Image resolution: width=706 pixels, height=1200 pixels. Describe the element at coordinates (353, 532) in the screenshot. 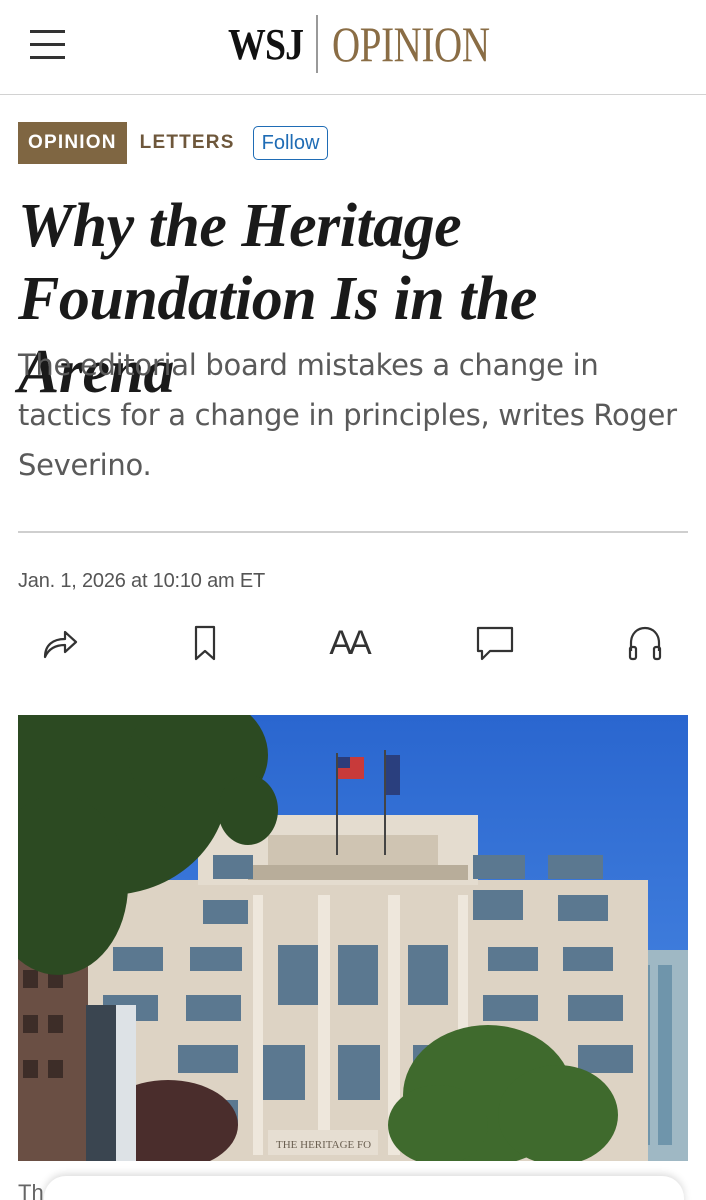

I see `divider` at that location.